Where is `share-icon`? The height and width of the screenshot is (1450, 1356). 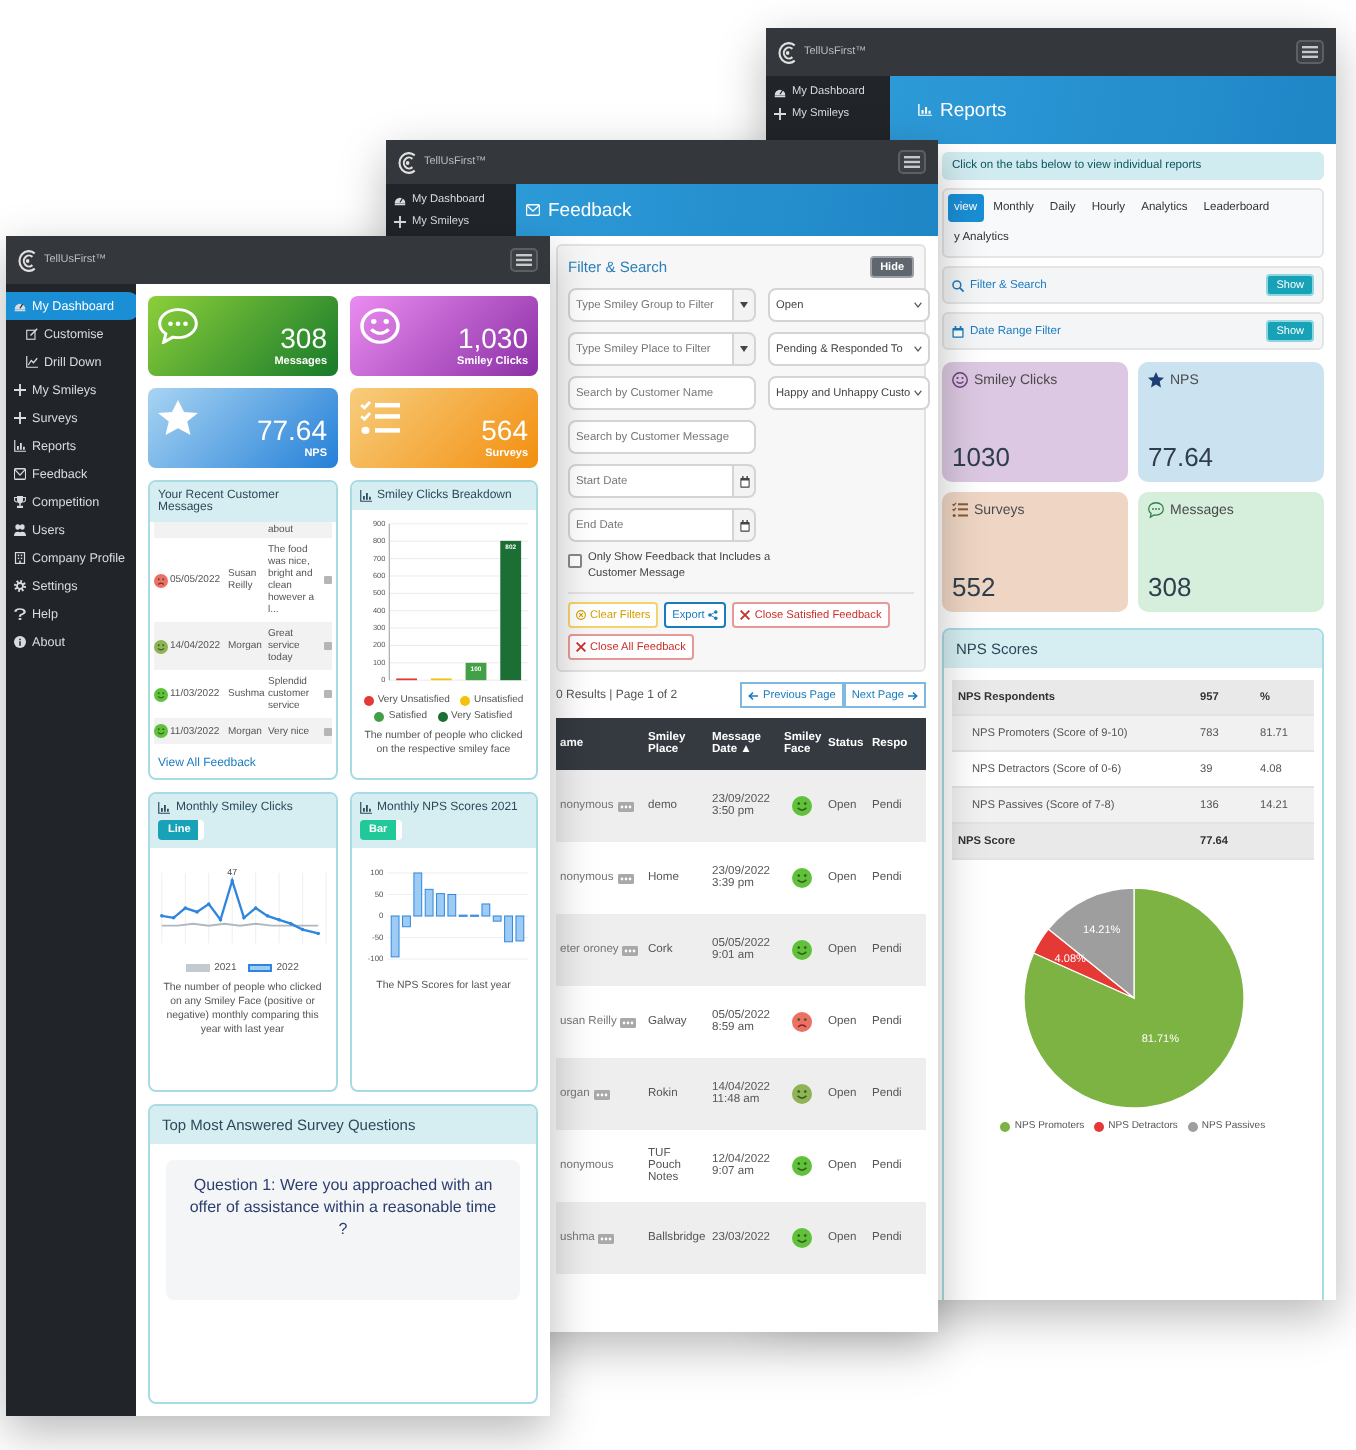
share-icon is located at coordinates (713, 615).